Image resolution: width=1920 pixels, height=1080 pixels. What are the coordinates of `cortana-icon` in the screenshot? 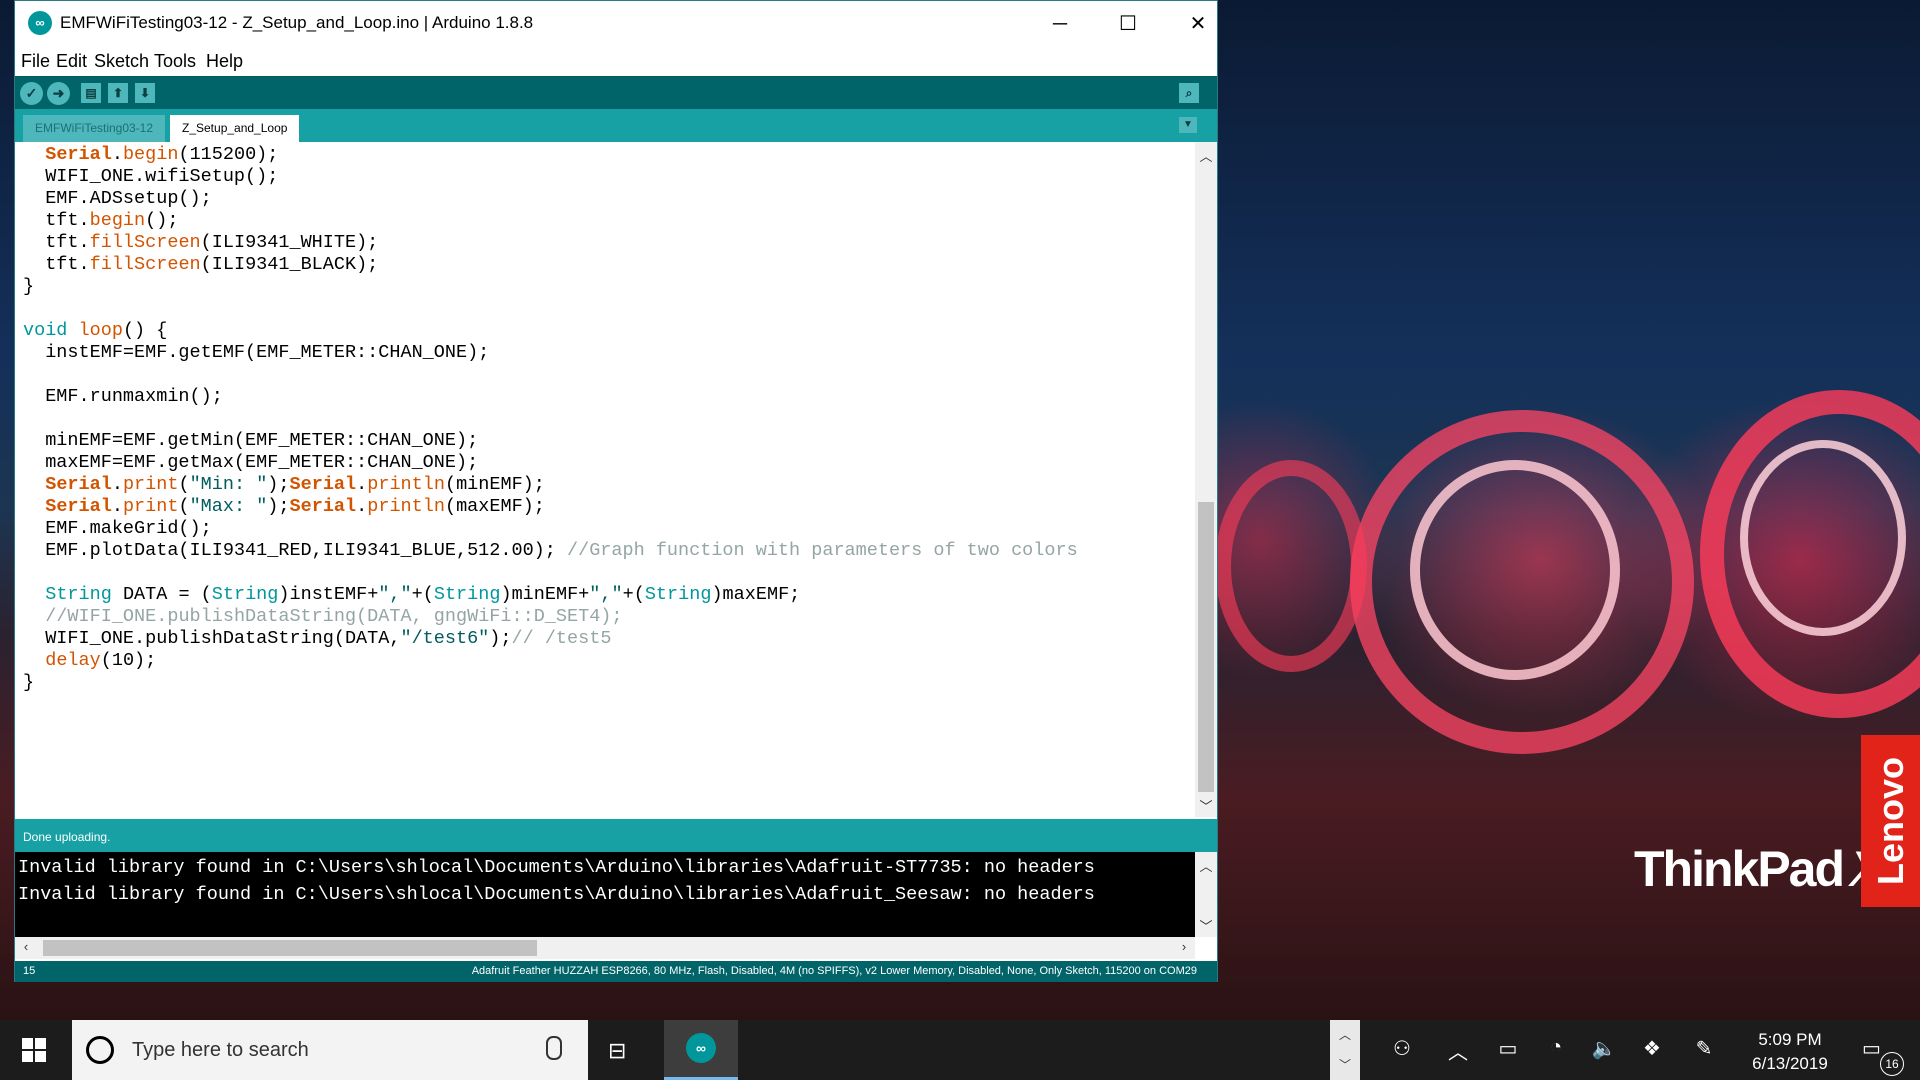 It's located at (100, 1050).